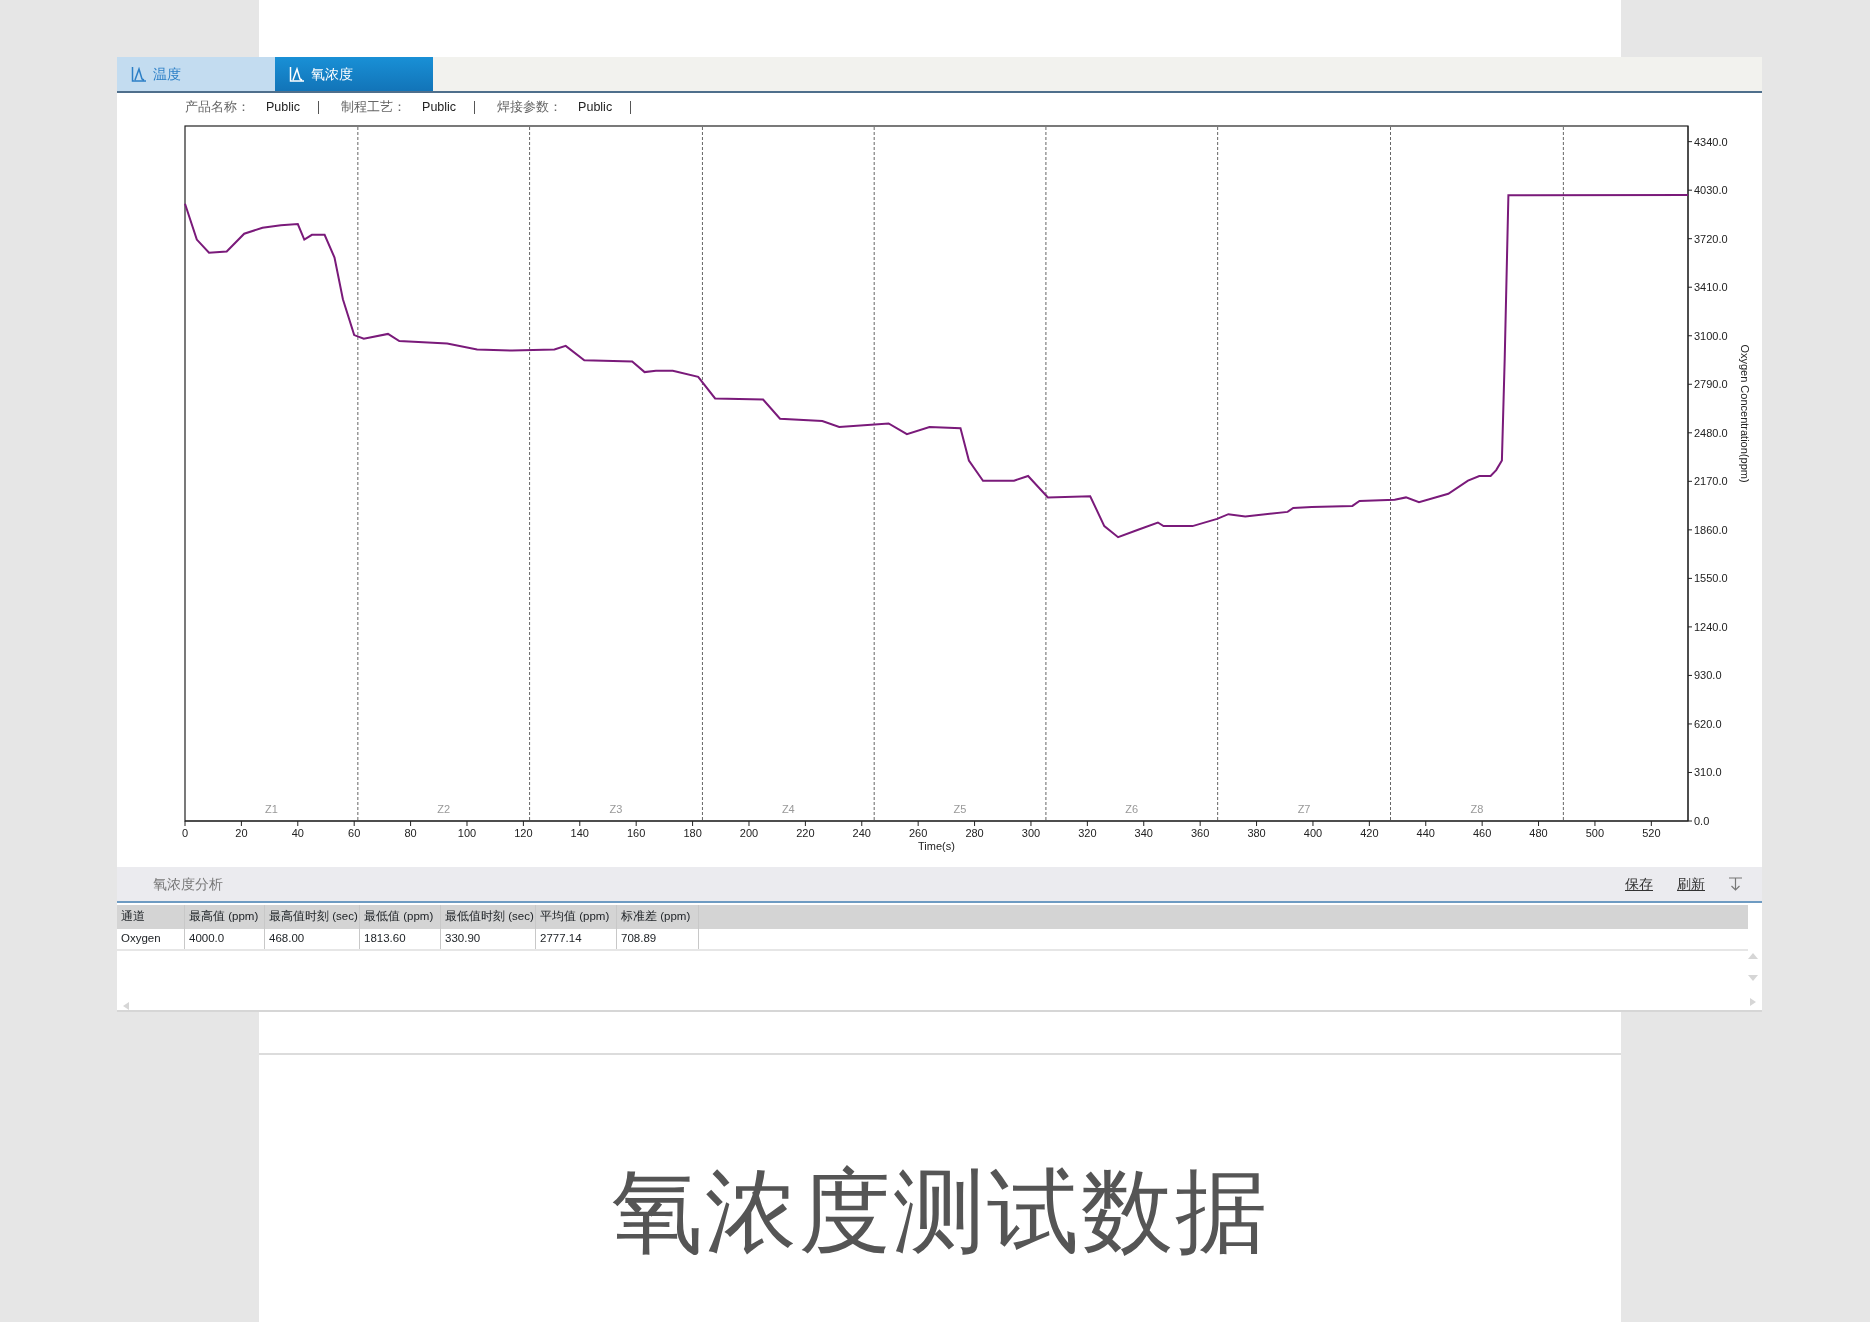 The image size is (1870, 1322). Describe the element at coordinates (974, 833) in the screenshot. I see `axis-tick-label: 280` at that location.